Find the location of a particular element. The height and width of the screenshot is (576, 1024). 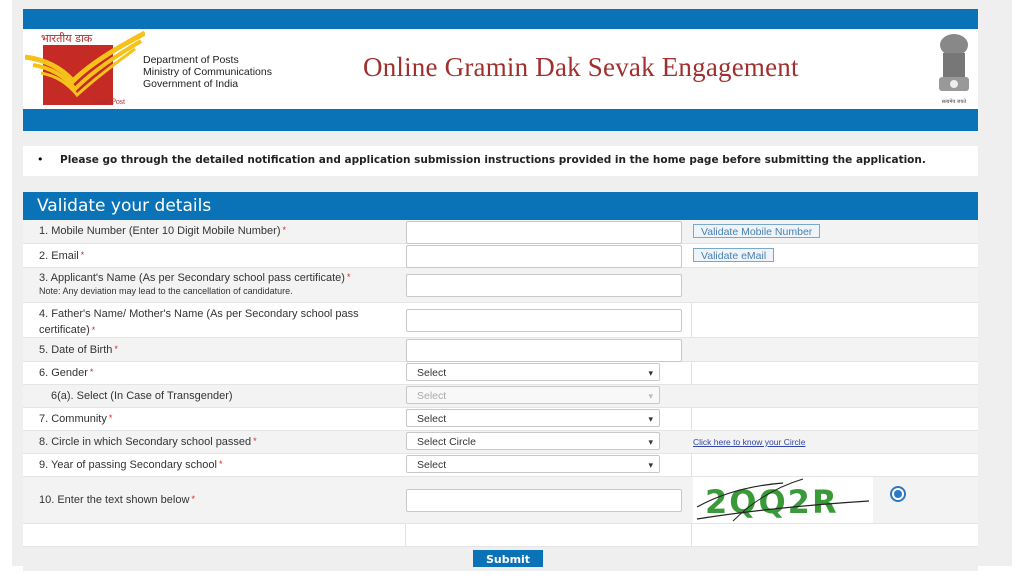

circle-select: Select Circle ▾ is located at coordinates (533, 441).